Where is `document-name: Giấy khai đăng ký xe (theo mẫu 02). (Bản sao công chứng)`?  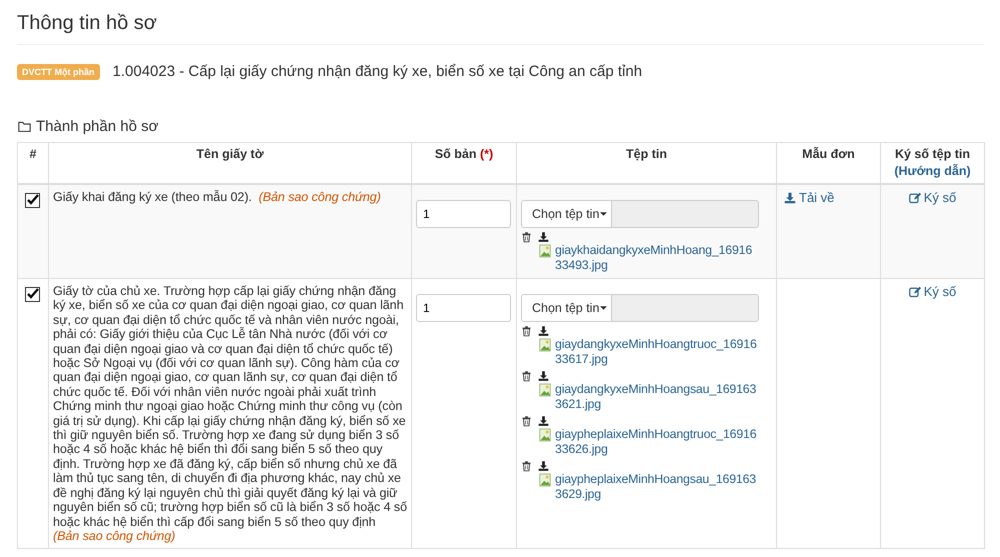
document-name: Giấy khai đăng ký xe (theo mẫu 02). (Bản sao công chứng) is located at coordinates (217, 197).